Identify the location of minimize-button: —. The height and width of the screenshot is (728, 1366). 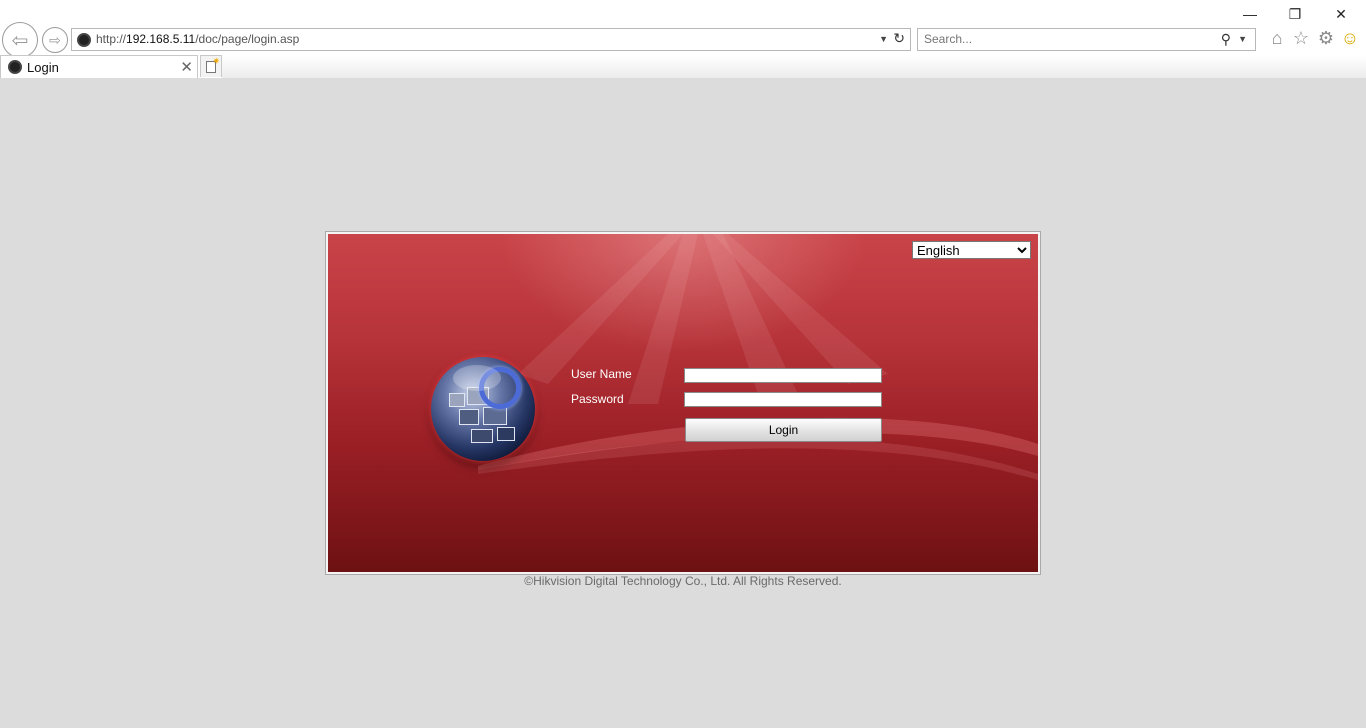
(1250, 14).